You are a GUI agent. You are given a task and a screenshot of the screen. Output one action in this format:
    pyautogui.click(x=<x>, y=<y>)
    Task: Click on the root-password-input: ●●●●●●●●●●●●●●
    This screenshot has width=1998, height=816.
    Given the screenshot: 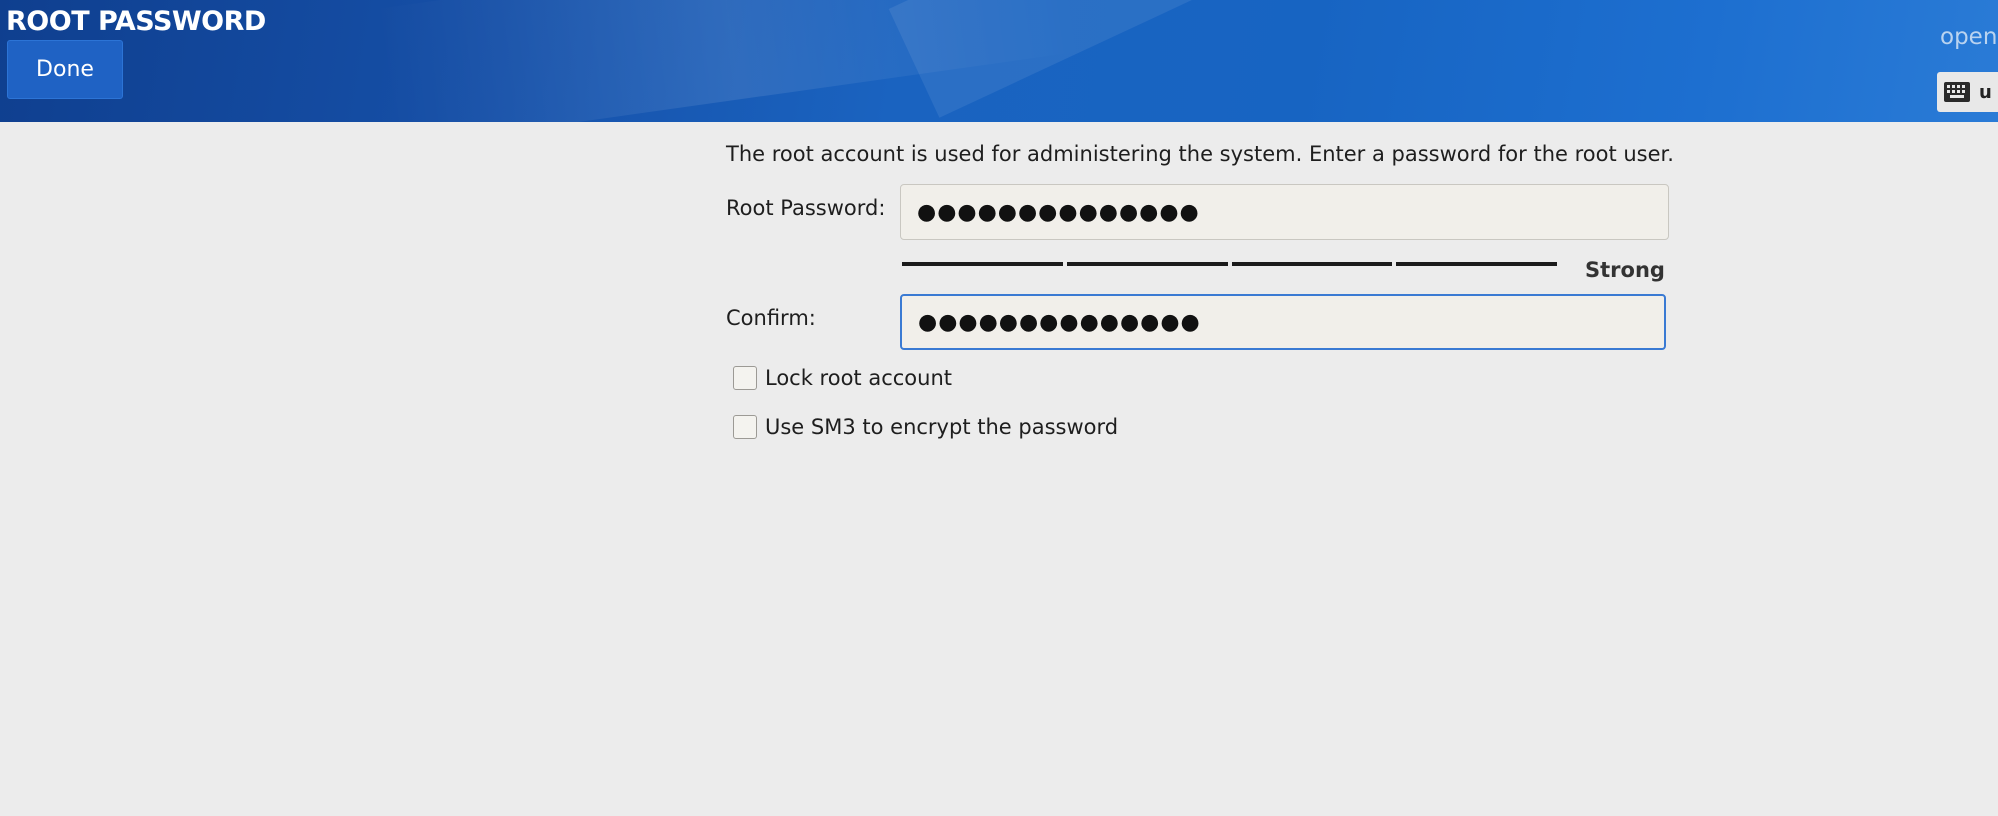 What is the action you would take?
    pyautogui.click(x=1284, y=212)
    